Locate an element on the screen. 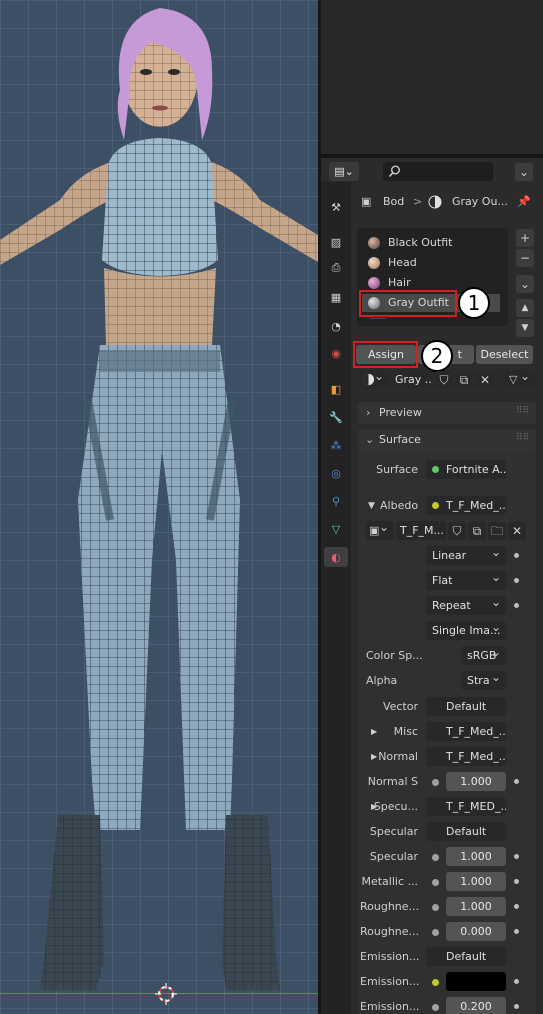 Image resolution: width=543 pixels, height=1014 pixels. image-browse-dropdown: ▣ is located at coordinates (380, 530).